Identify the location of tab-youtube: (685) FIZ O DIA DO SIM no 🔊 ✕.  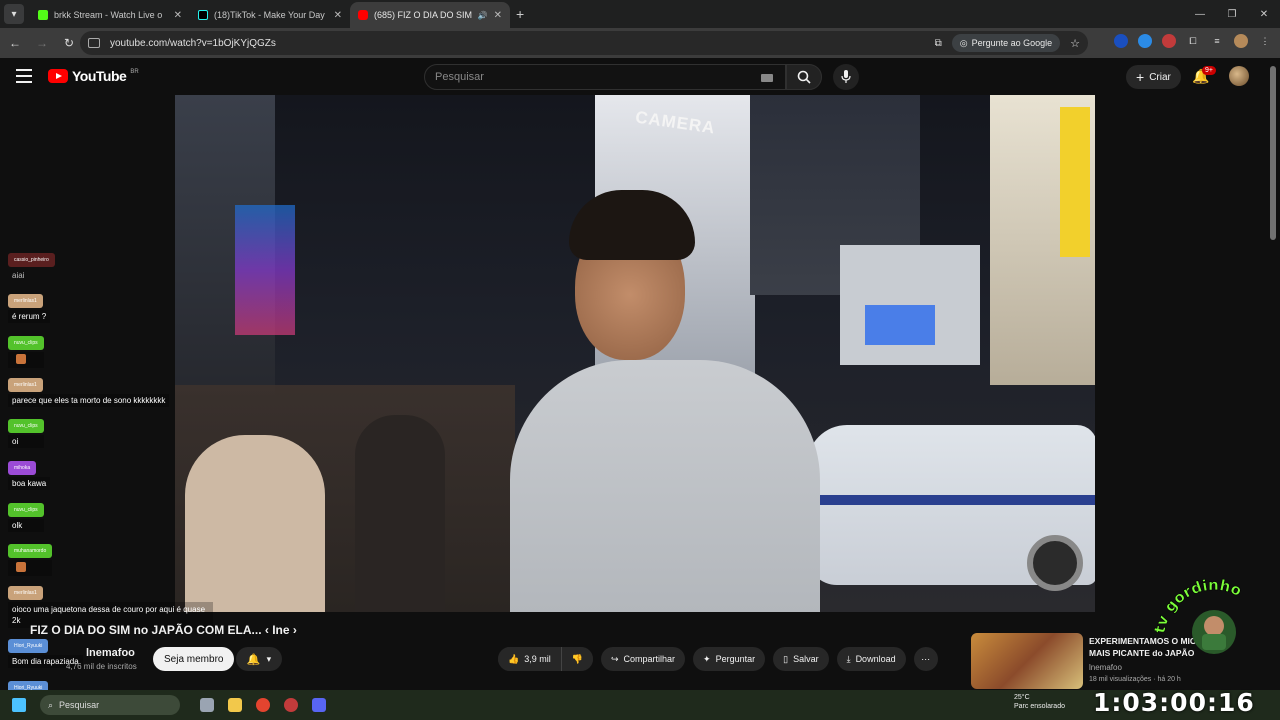
(430, 15).